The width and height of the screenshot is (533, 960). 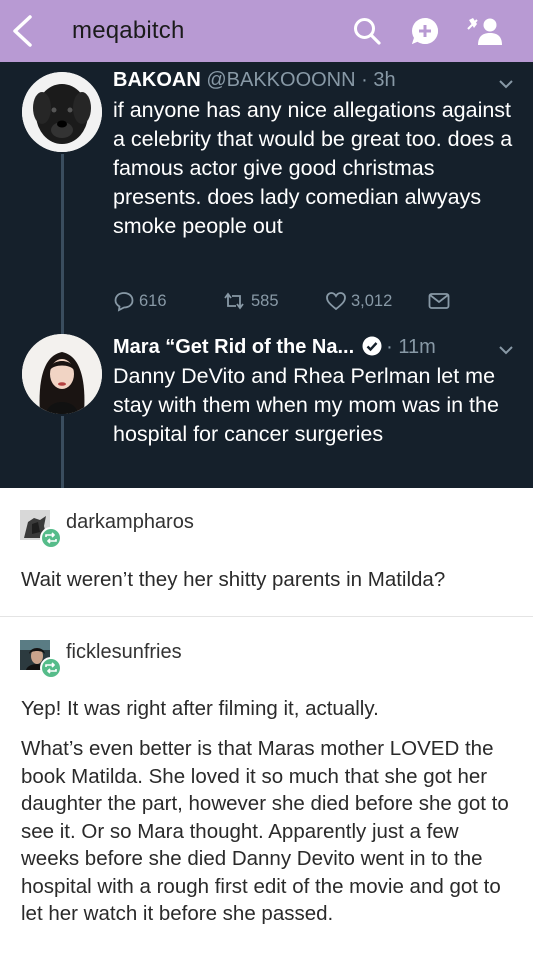 What do you see at coordinates (411, 347) in the screenshot?
I see `tweet-time: · 11m` at bounding box center [411, 347].